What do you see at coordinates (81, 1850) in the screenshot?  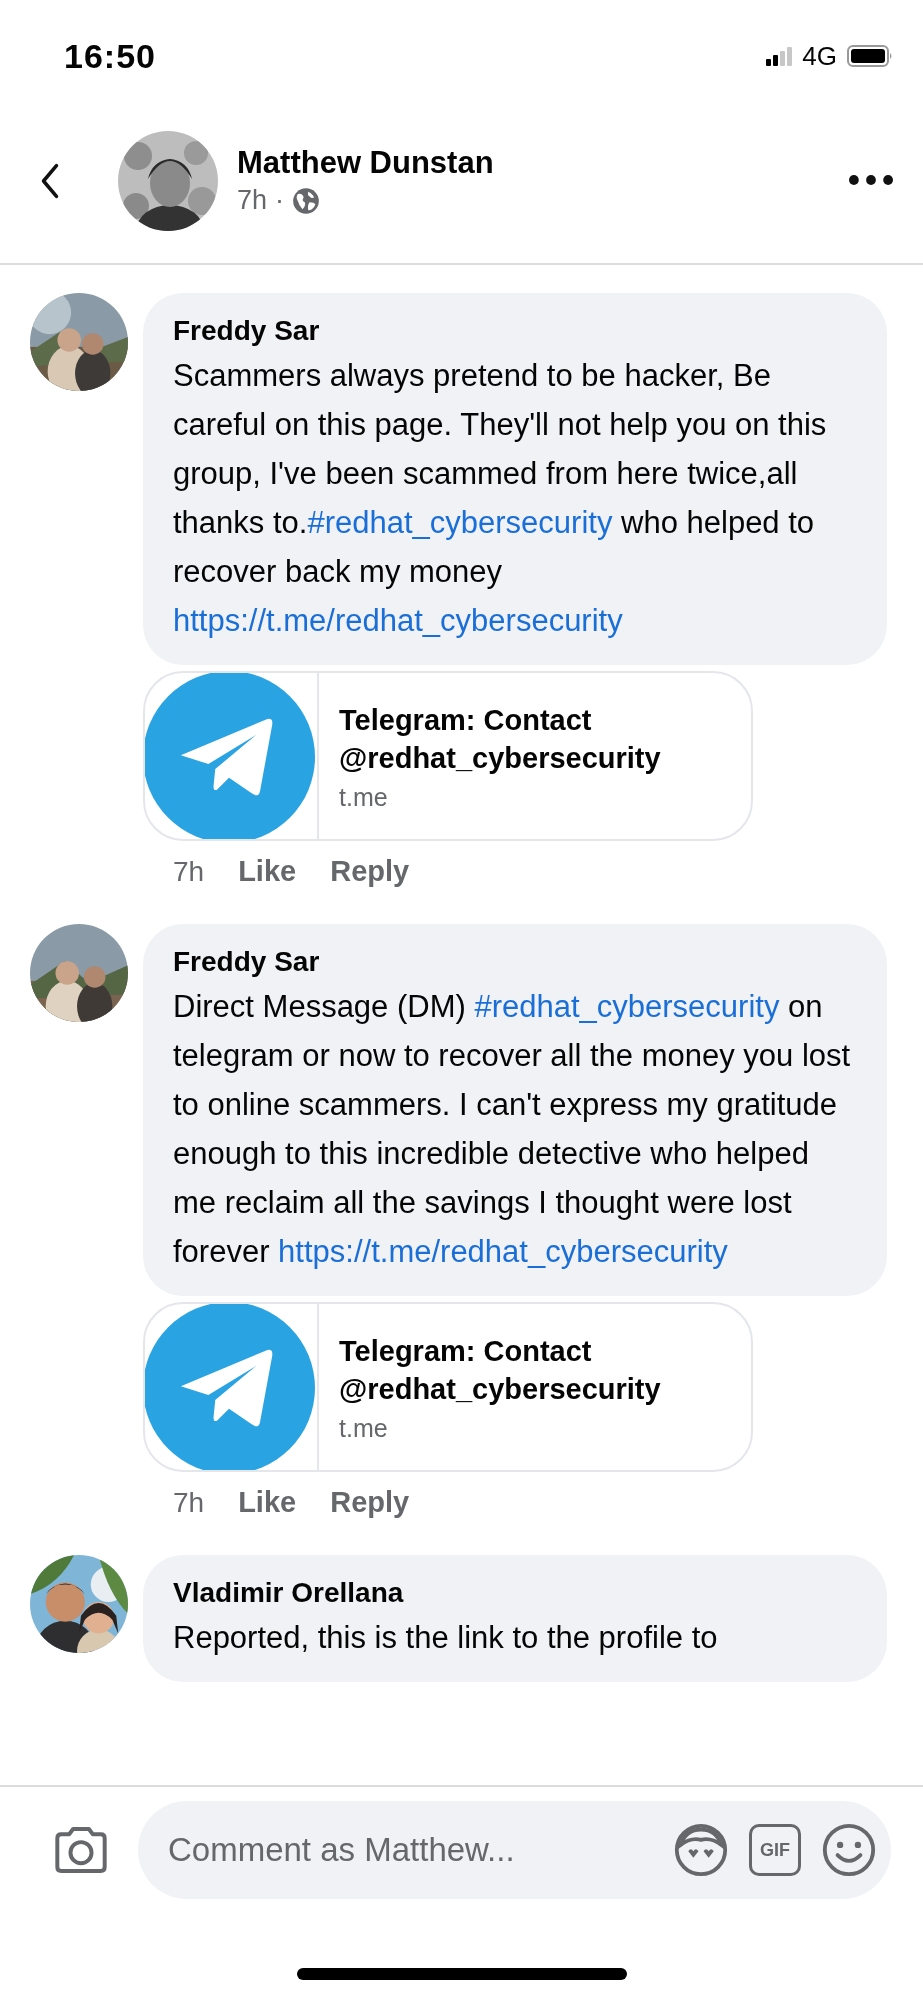 I see `camera-button` at bounding box center [81, 1850].